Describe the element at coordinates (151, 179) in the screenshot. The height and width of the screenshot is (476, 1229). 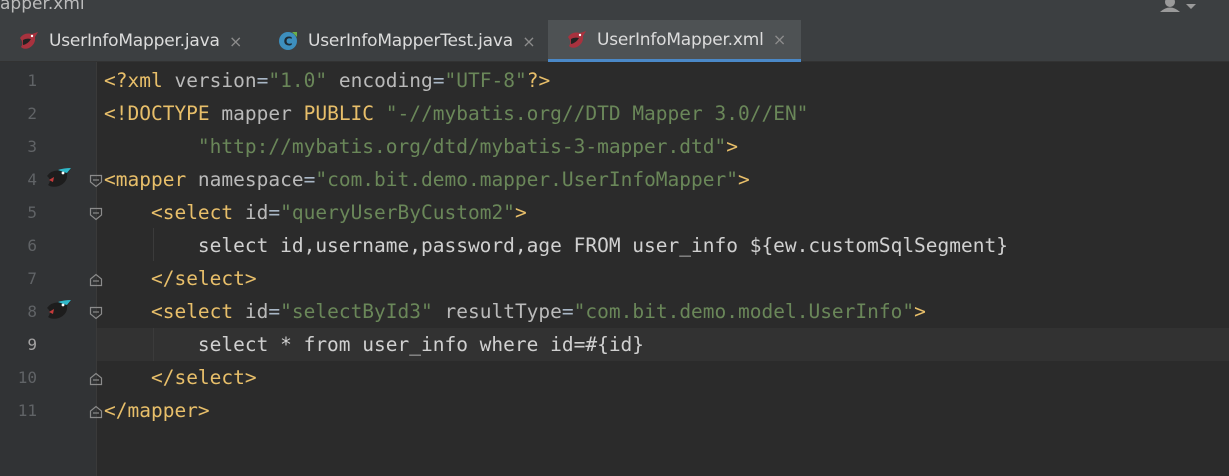
I see `code-token: <mapper` at that location.